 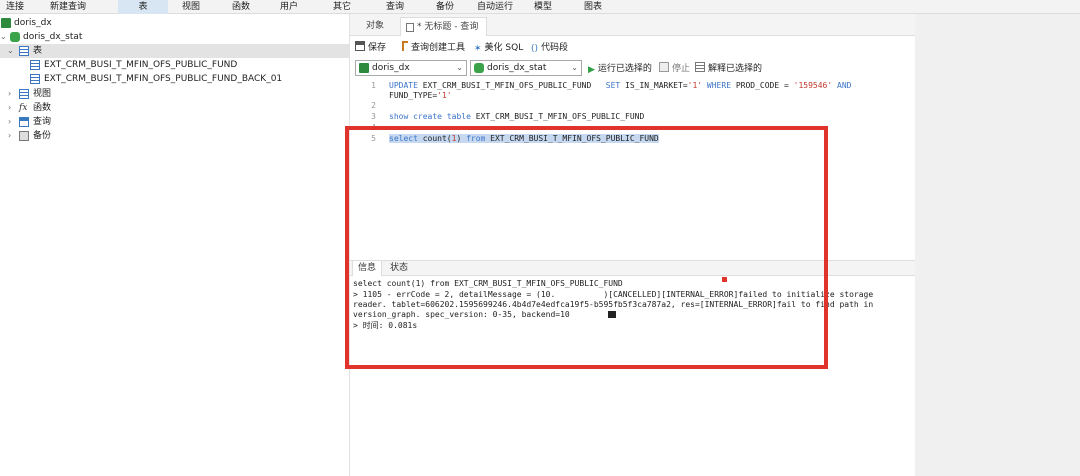 I want to click on tree-backups-label: 备份, so click(x=42, y=136).